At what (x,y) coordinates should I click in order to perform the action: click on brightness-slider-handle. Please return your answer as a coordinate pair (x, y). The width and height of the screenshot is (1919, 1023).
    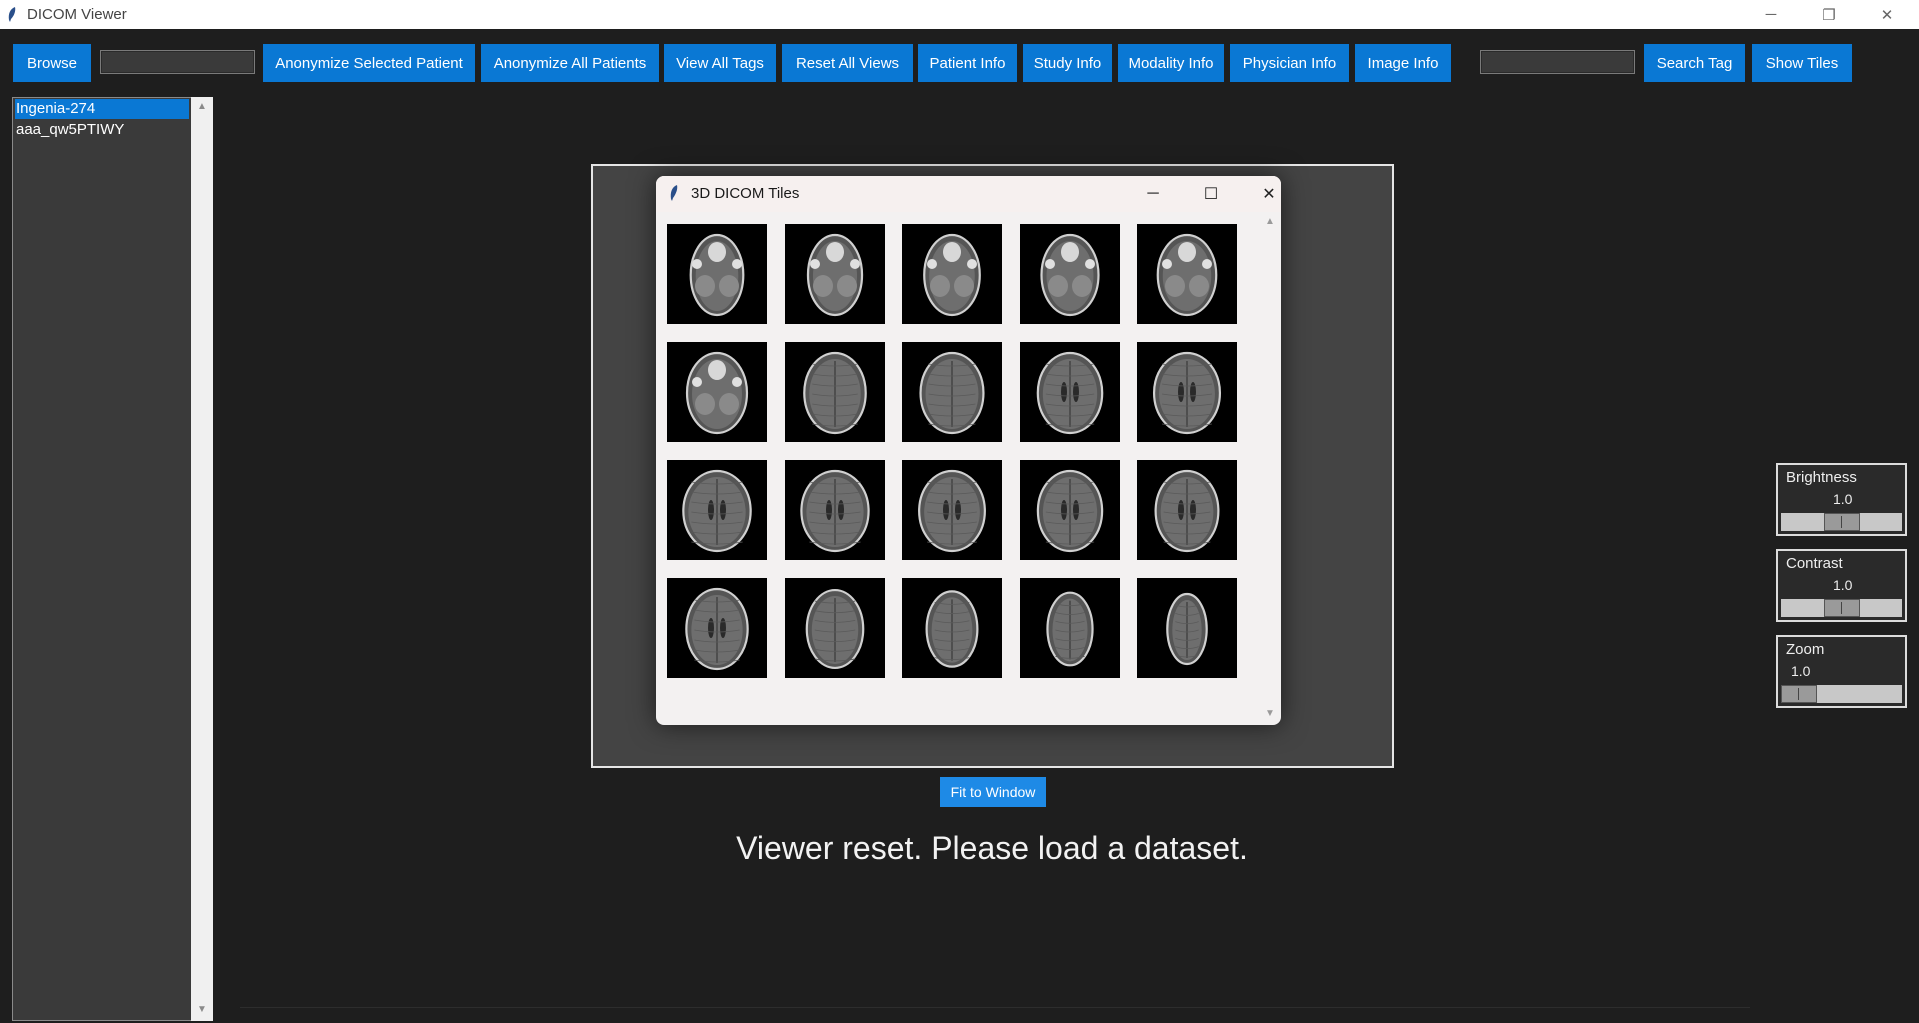
    Looking at the image, I should click on (1842, 522).